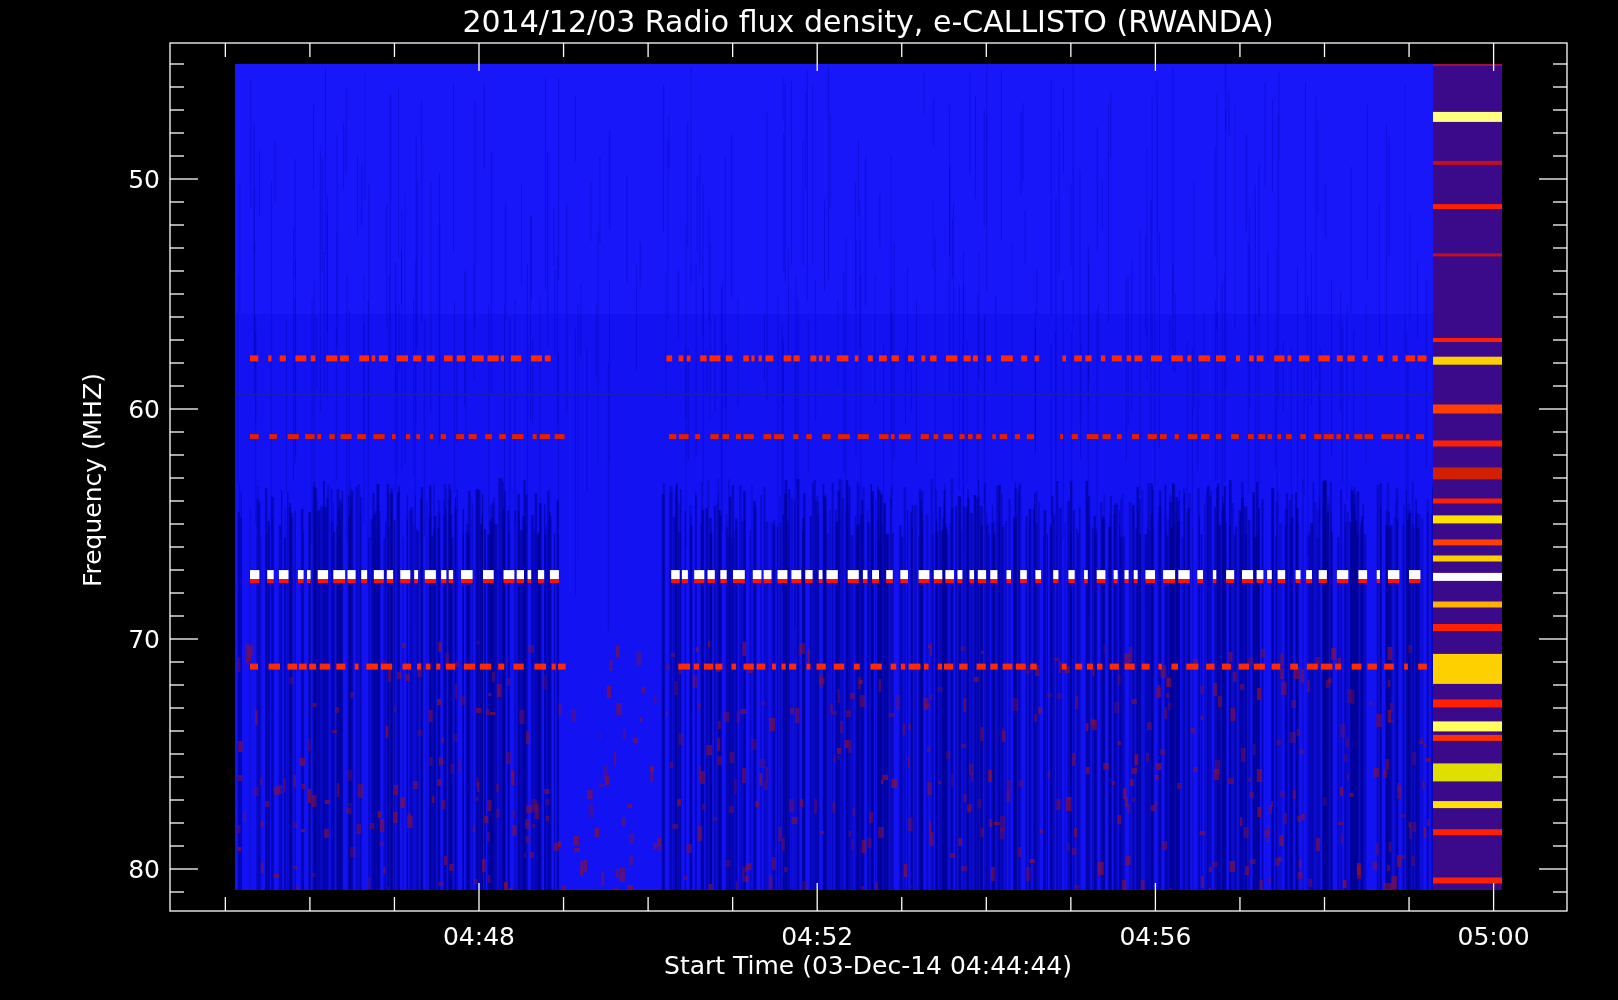 Image resolution: width=1618 pixels, height=1000 pixels. Describe the element at coordinates (144, 869) in the screenshot. I see `tick-label: 80` at that location.